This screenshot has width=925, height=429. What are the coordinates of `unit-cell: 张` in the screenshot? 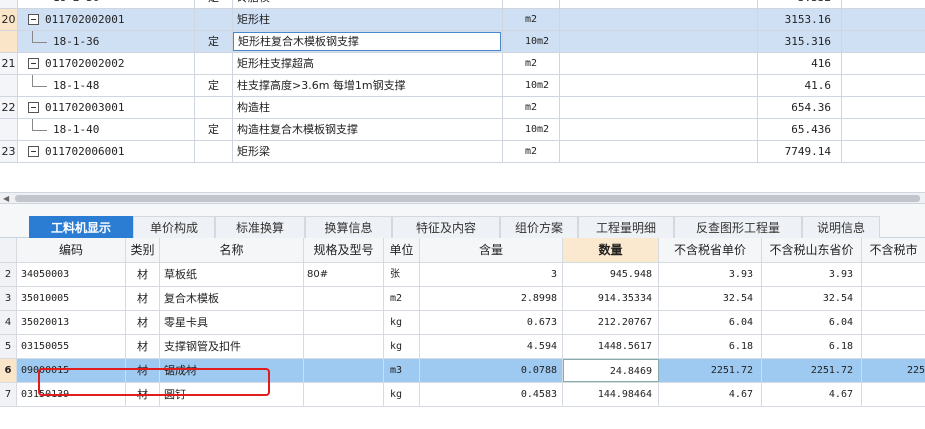 It's located at (402, 274).